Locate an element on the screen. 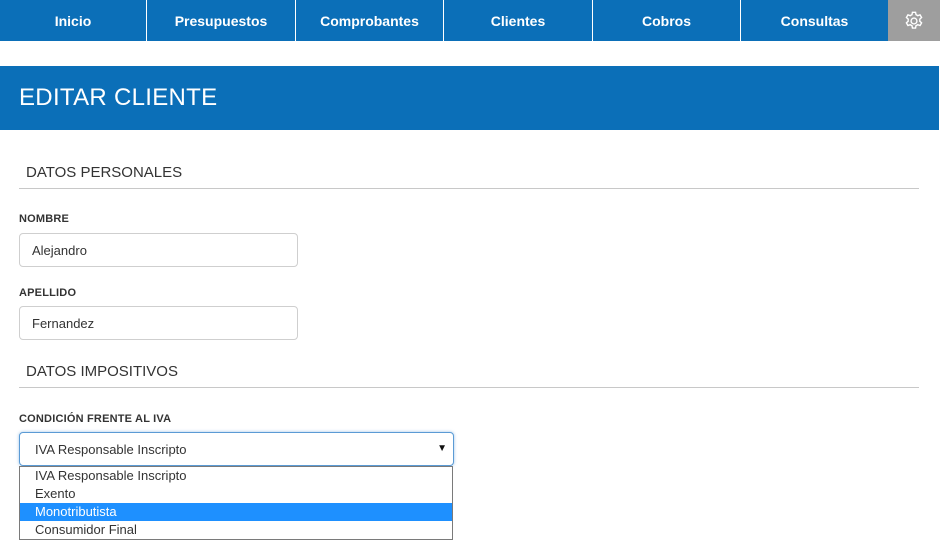  settings-button is located at coordinates (914, 20).